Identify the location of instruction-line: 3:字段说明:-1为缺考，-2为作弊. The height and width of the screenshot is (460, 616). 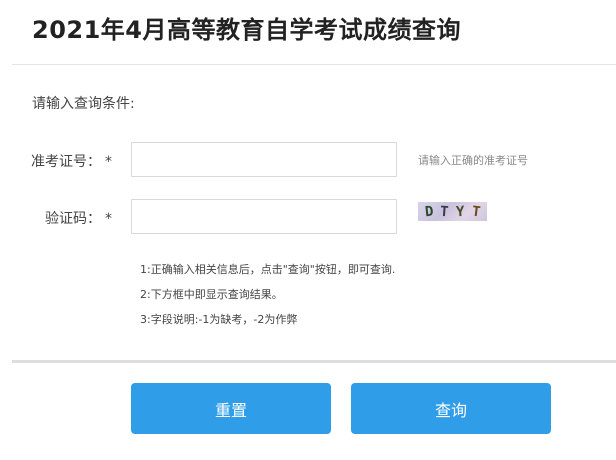
(219, 319).